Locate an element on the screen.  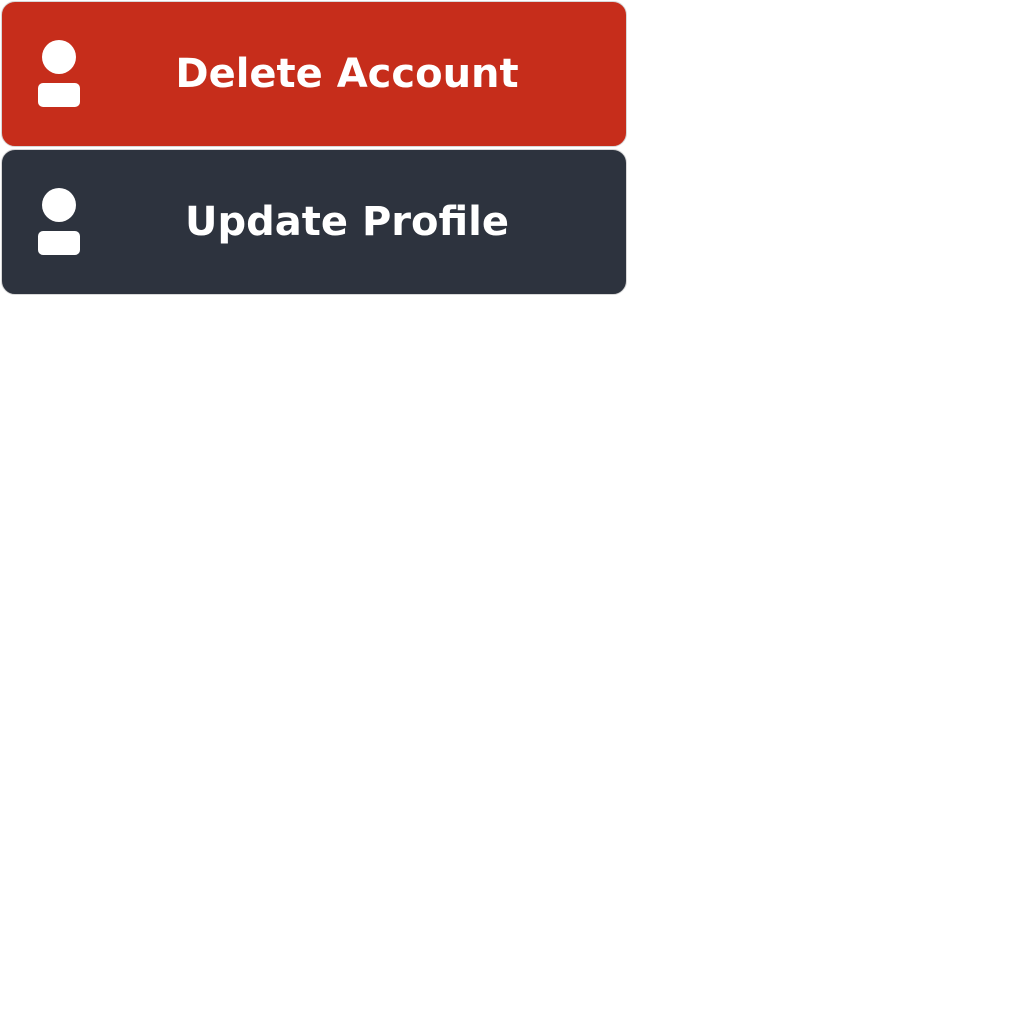
update-profile-button: Update Profile is located at coordinates (314, 222).